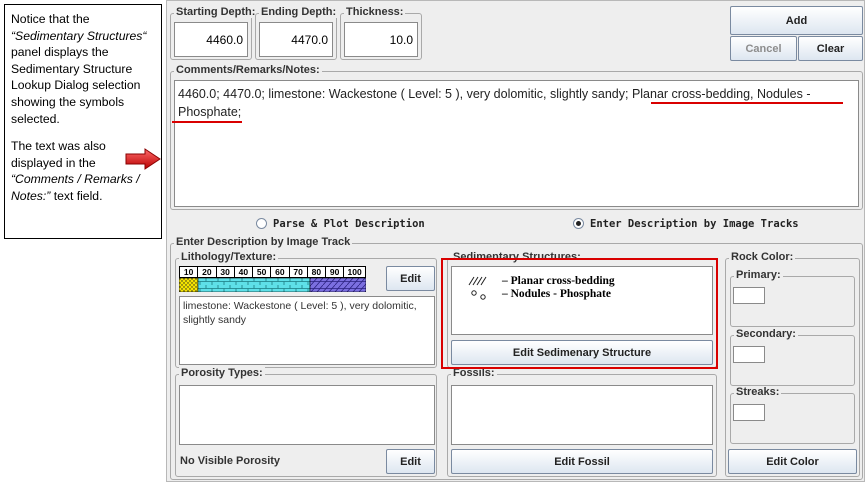 The image size is (867, 485). Describe the element at coordinates (758, 392) in the screenshot. I see `streaks-color-label: Streaks:` at that location.